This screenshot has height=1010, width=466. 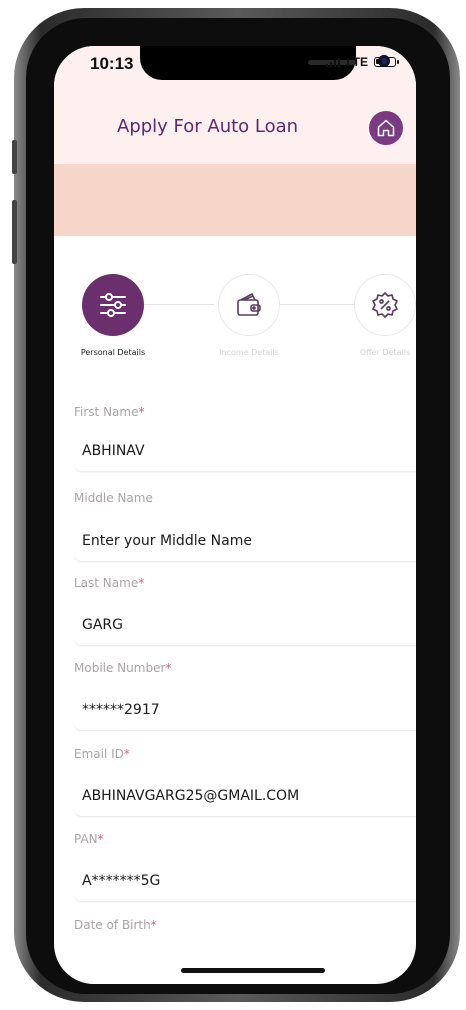 I want to click on header-banner, so click(x=235, y=200).